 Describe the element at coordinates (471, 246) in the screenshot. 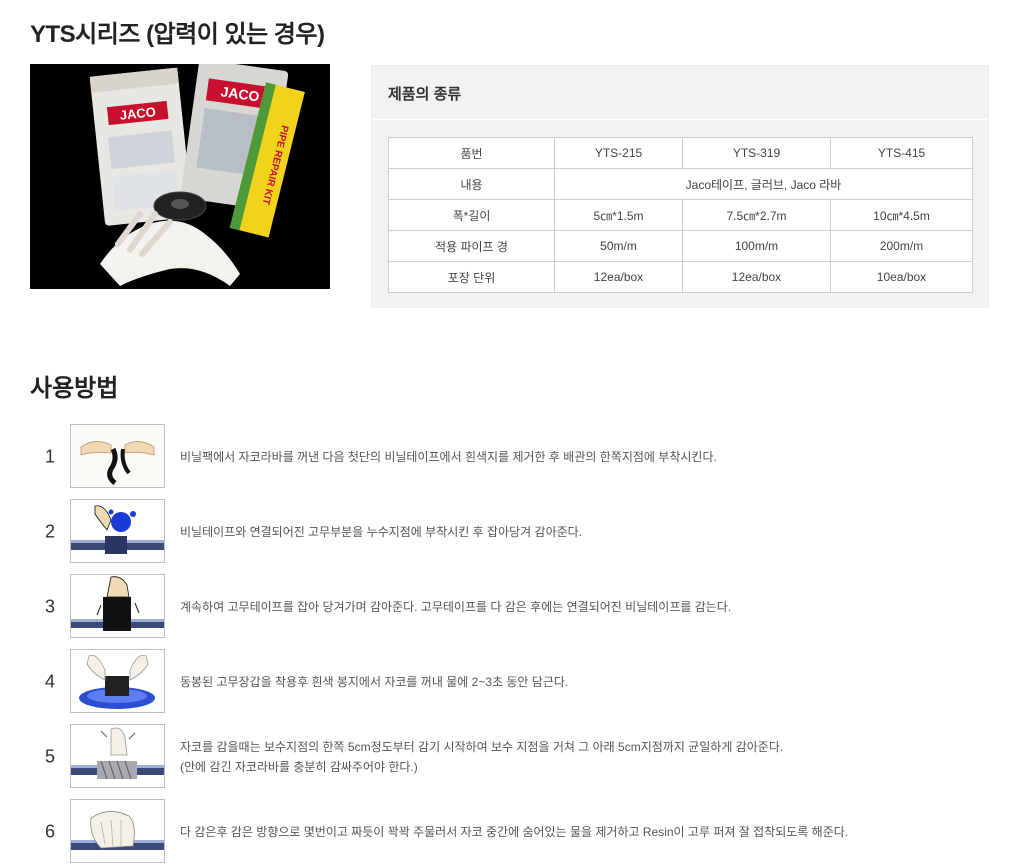

I see `spec-row-header: 적용 파이프 경` at that location.